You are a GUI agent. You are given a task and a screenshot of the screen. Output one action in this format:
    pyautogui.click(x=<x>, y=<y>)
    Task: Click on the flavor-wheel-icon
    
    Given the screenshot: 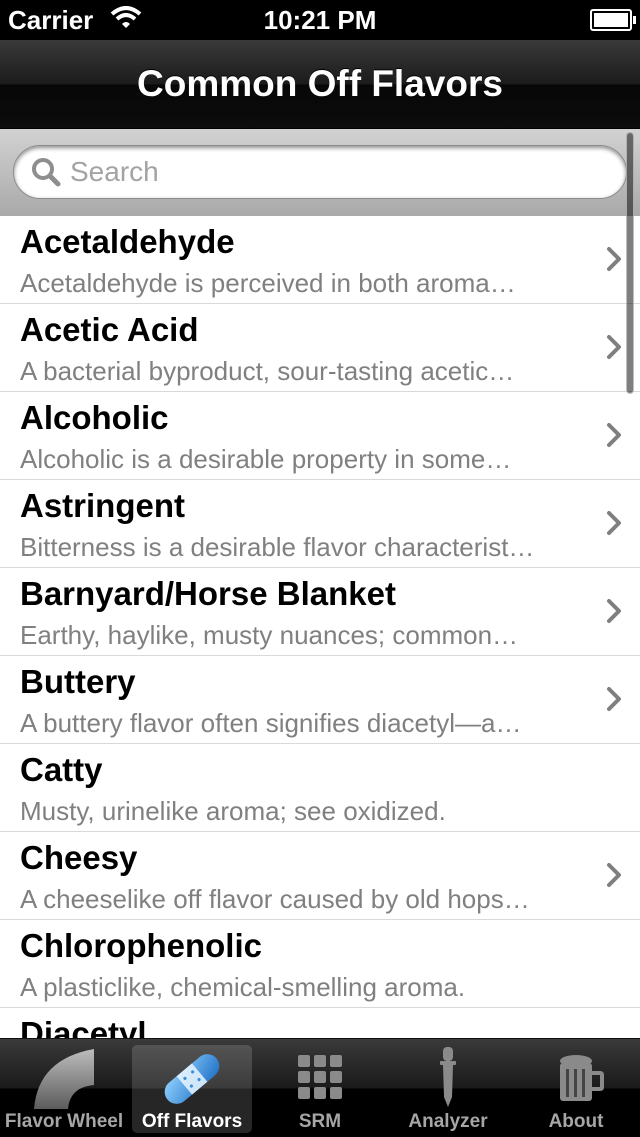 What is the action you would take?
    pyautogui.click(x=64, y=1078)
    